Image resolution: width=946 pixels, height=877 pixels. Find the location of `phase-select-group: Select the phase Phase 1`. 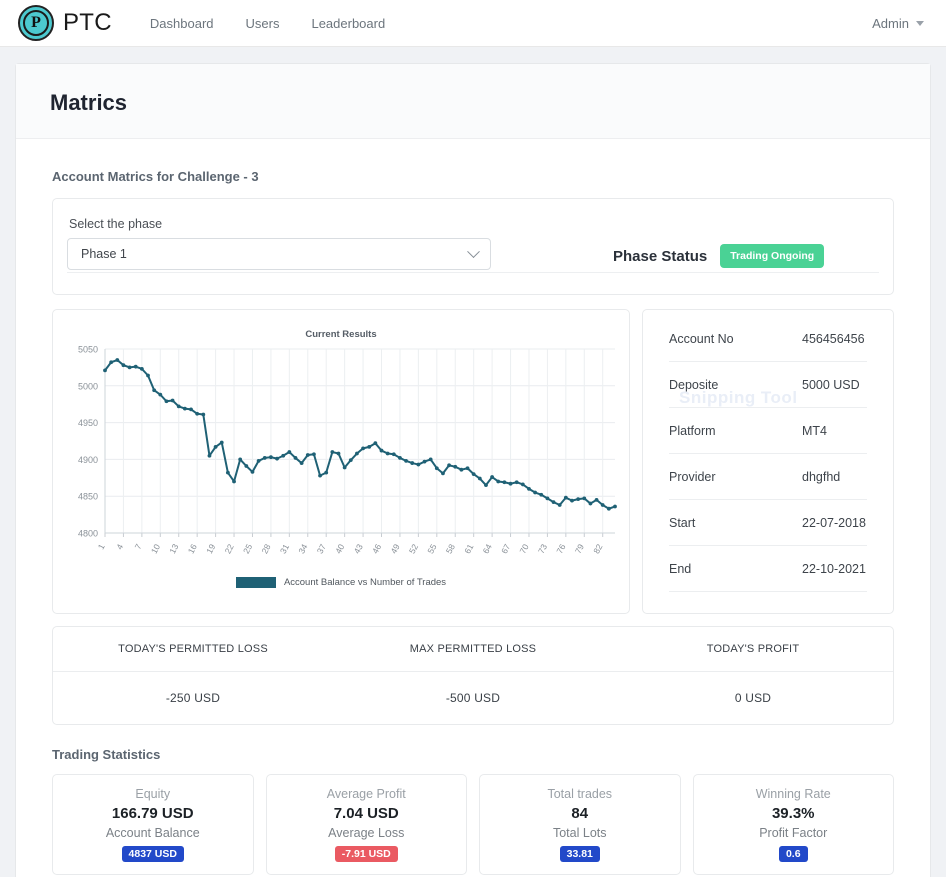

phase-select-group: Select the phase Phase 1 is located at coordinates (282, 243).